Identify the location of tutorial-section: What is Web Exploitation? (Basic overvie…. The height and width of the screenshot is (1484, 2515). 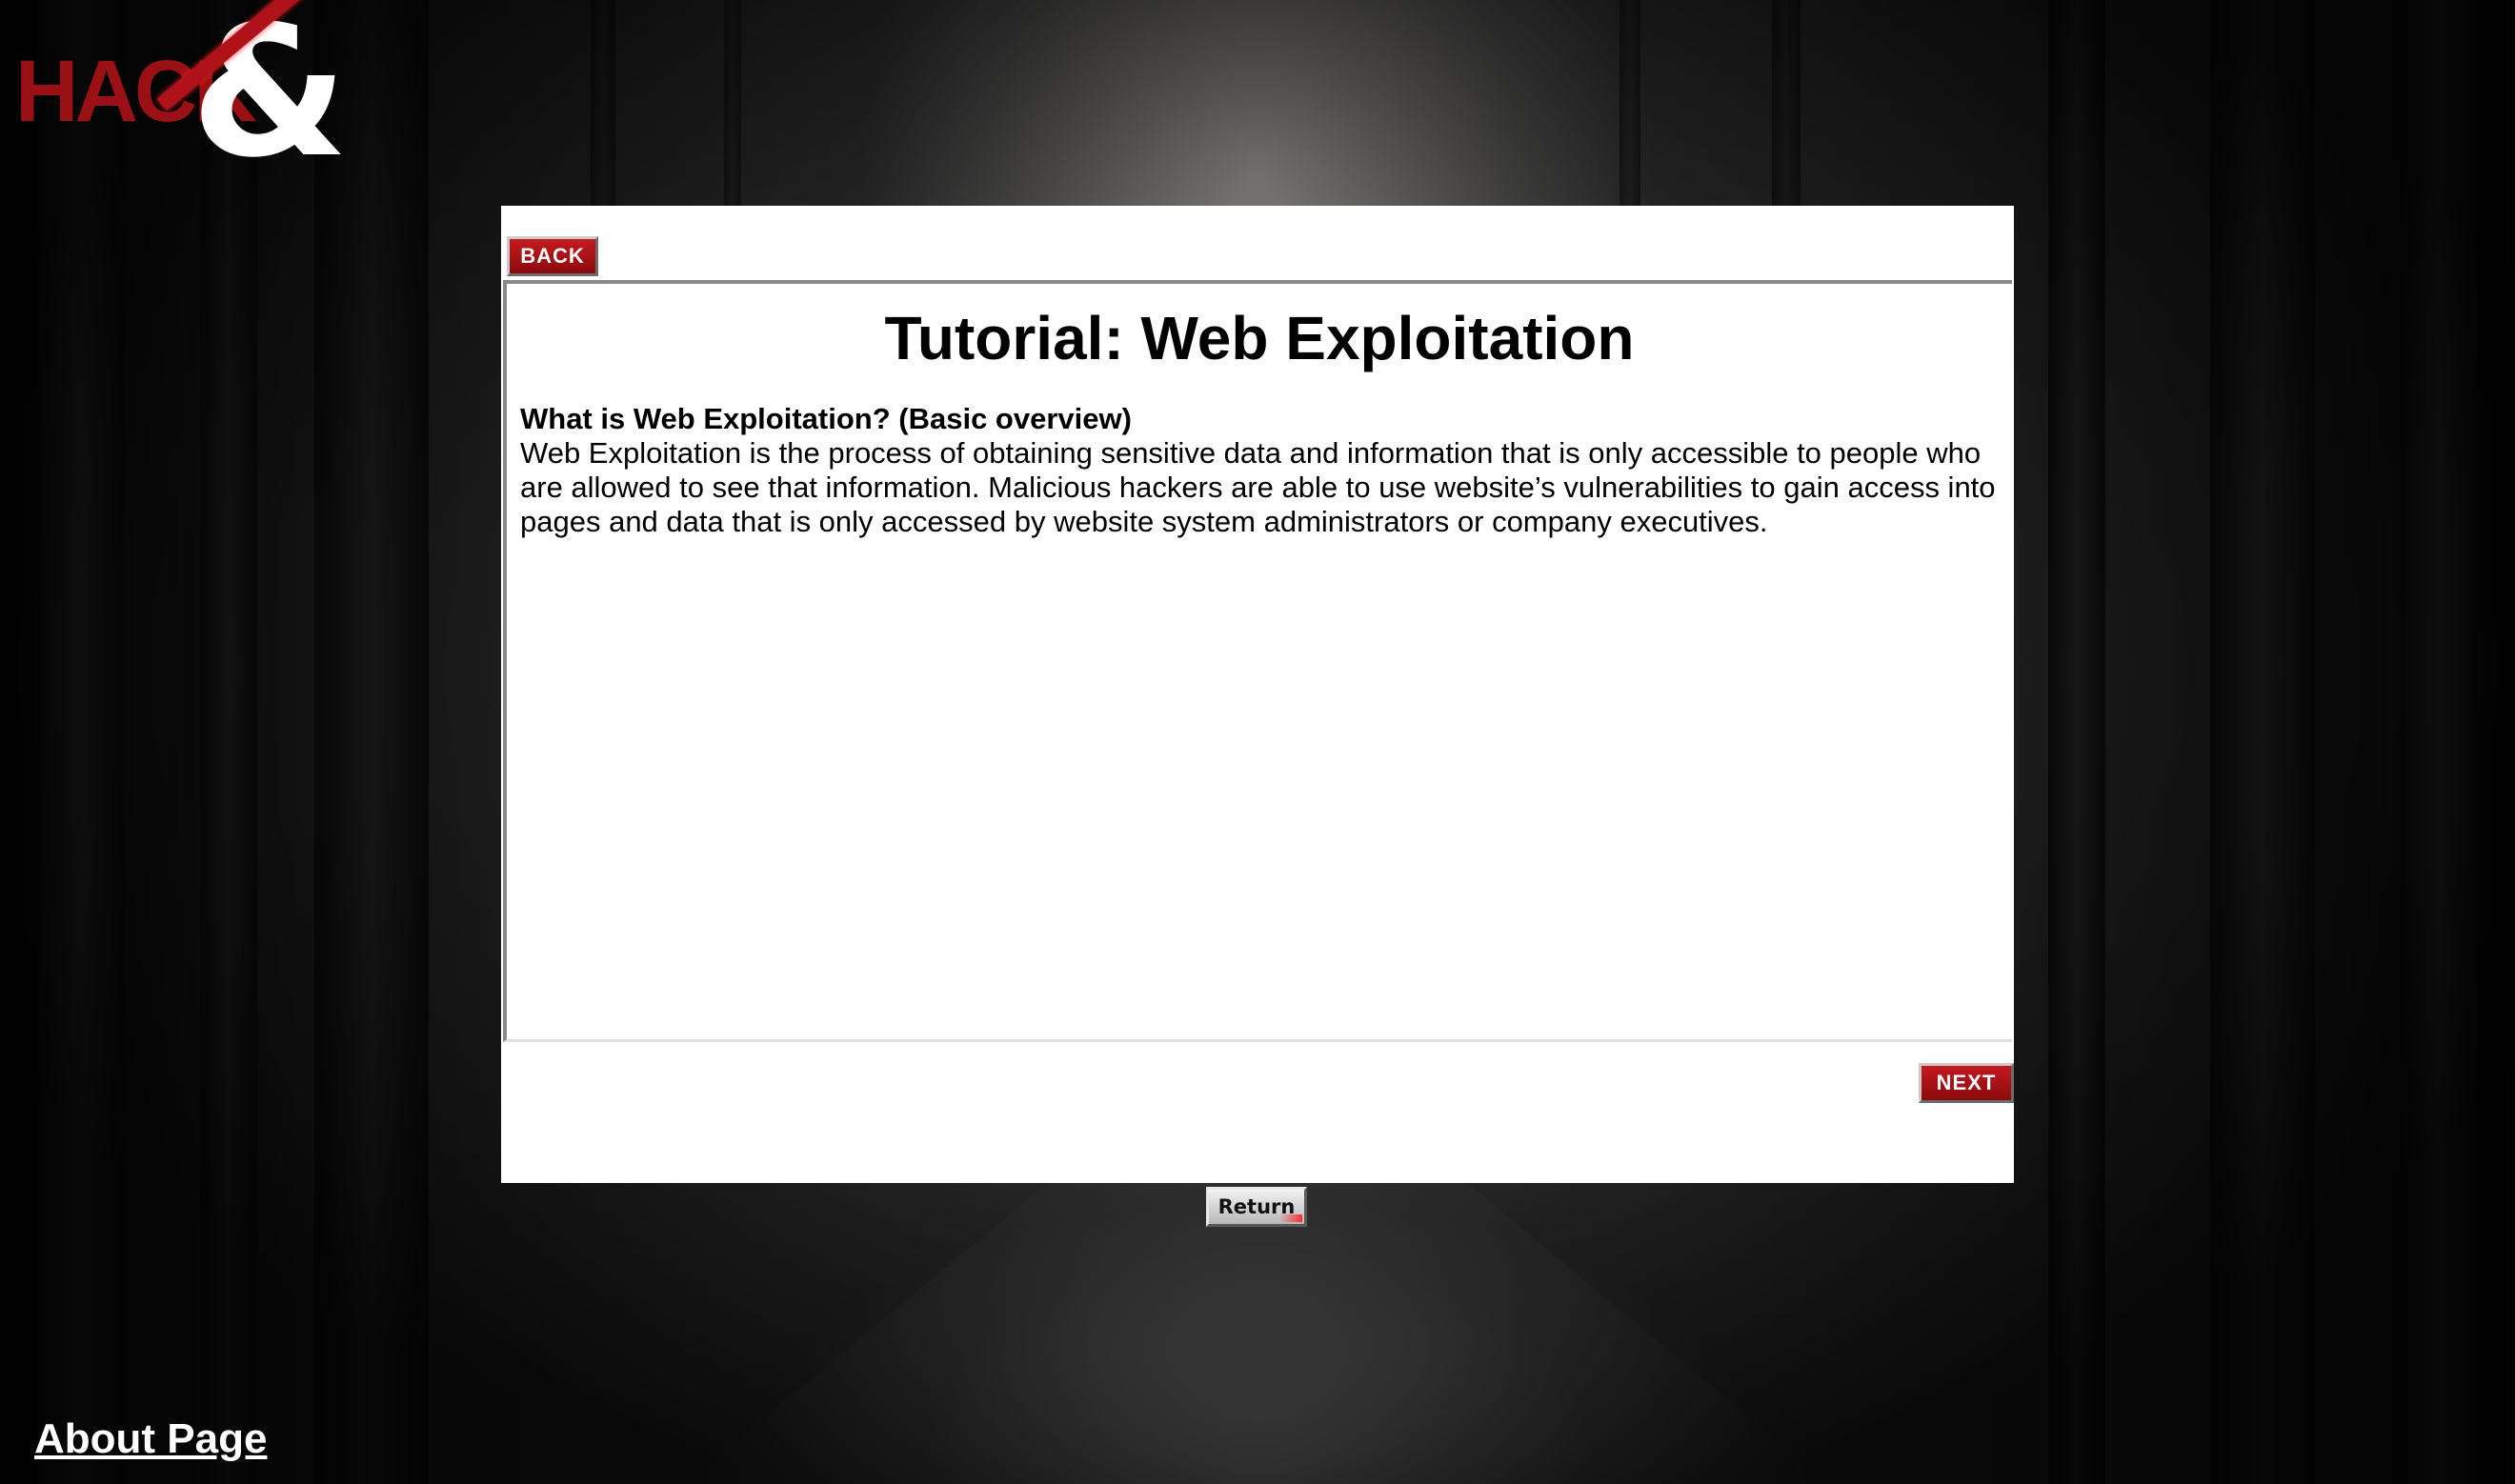
(1263, 470).